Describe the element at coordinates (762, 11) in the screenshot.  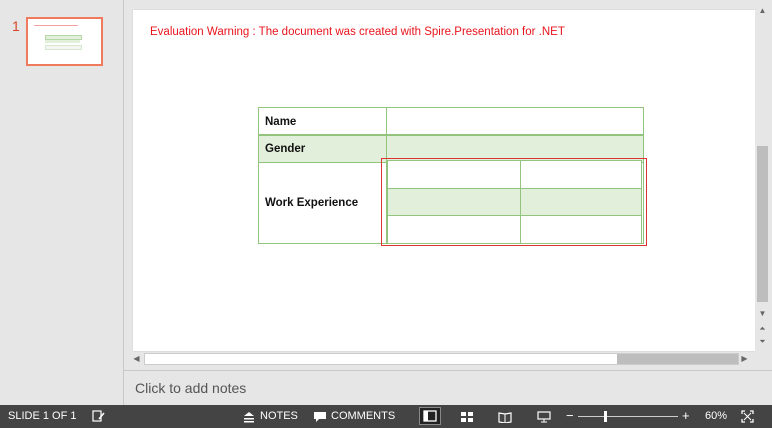
I see `scroll-up-icon: ▲` at that location.